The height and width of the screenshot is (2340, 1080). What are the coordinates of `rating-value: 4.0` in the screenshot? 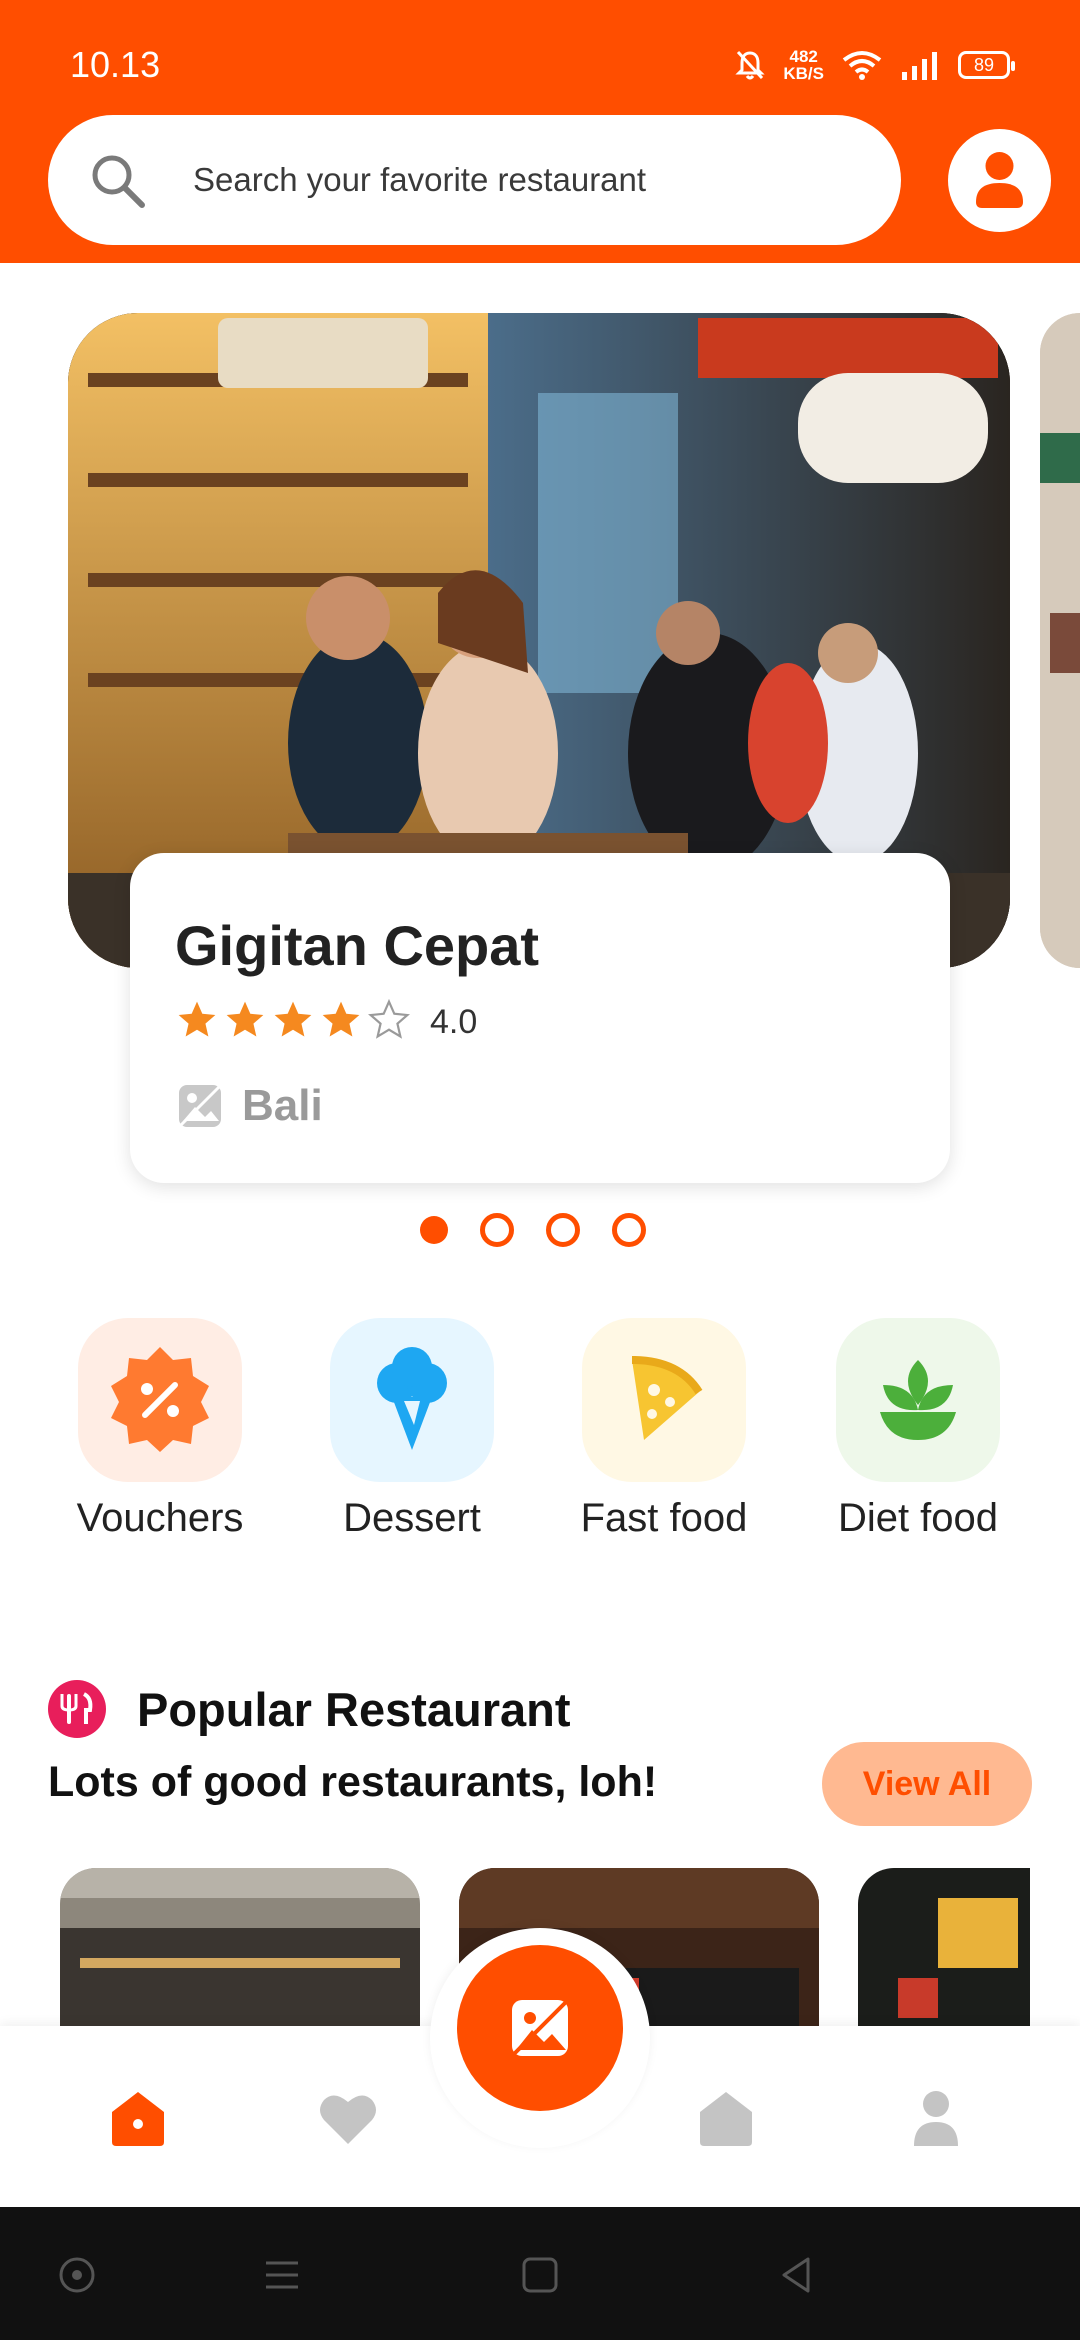 It's located at (454, 1022).